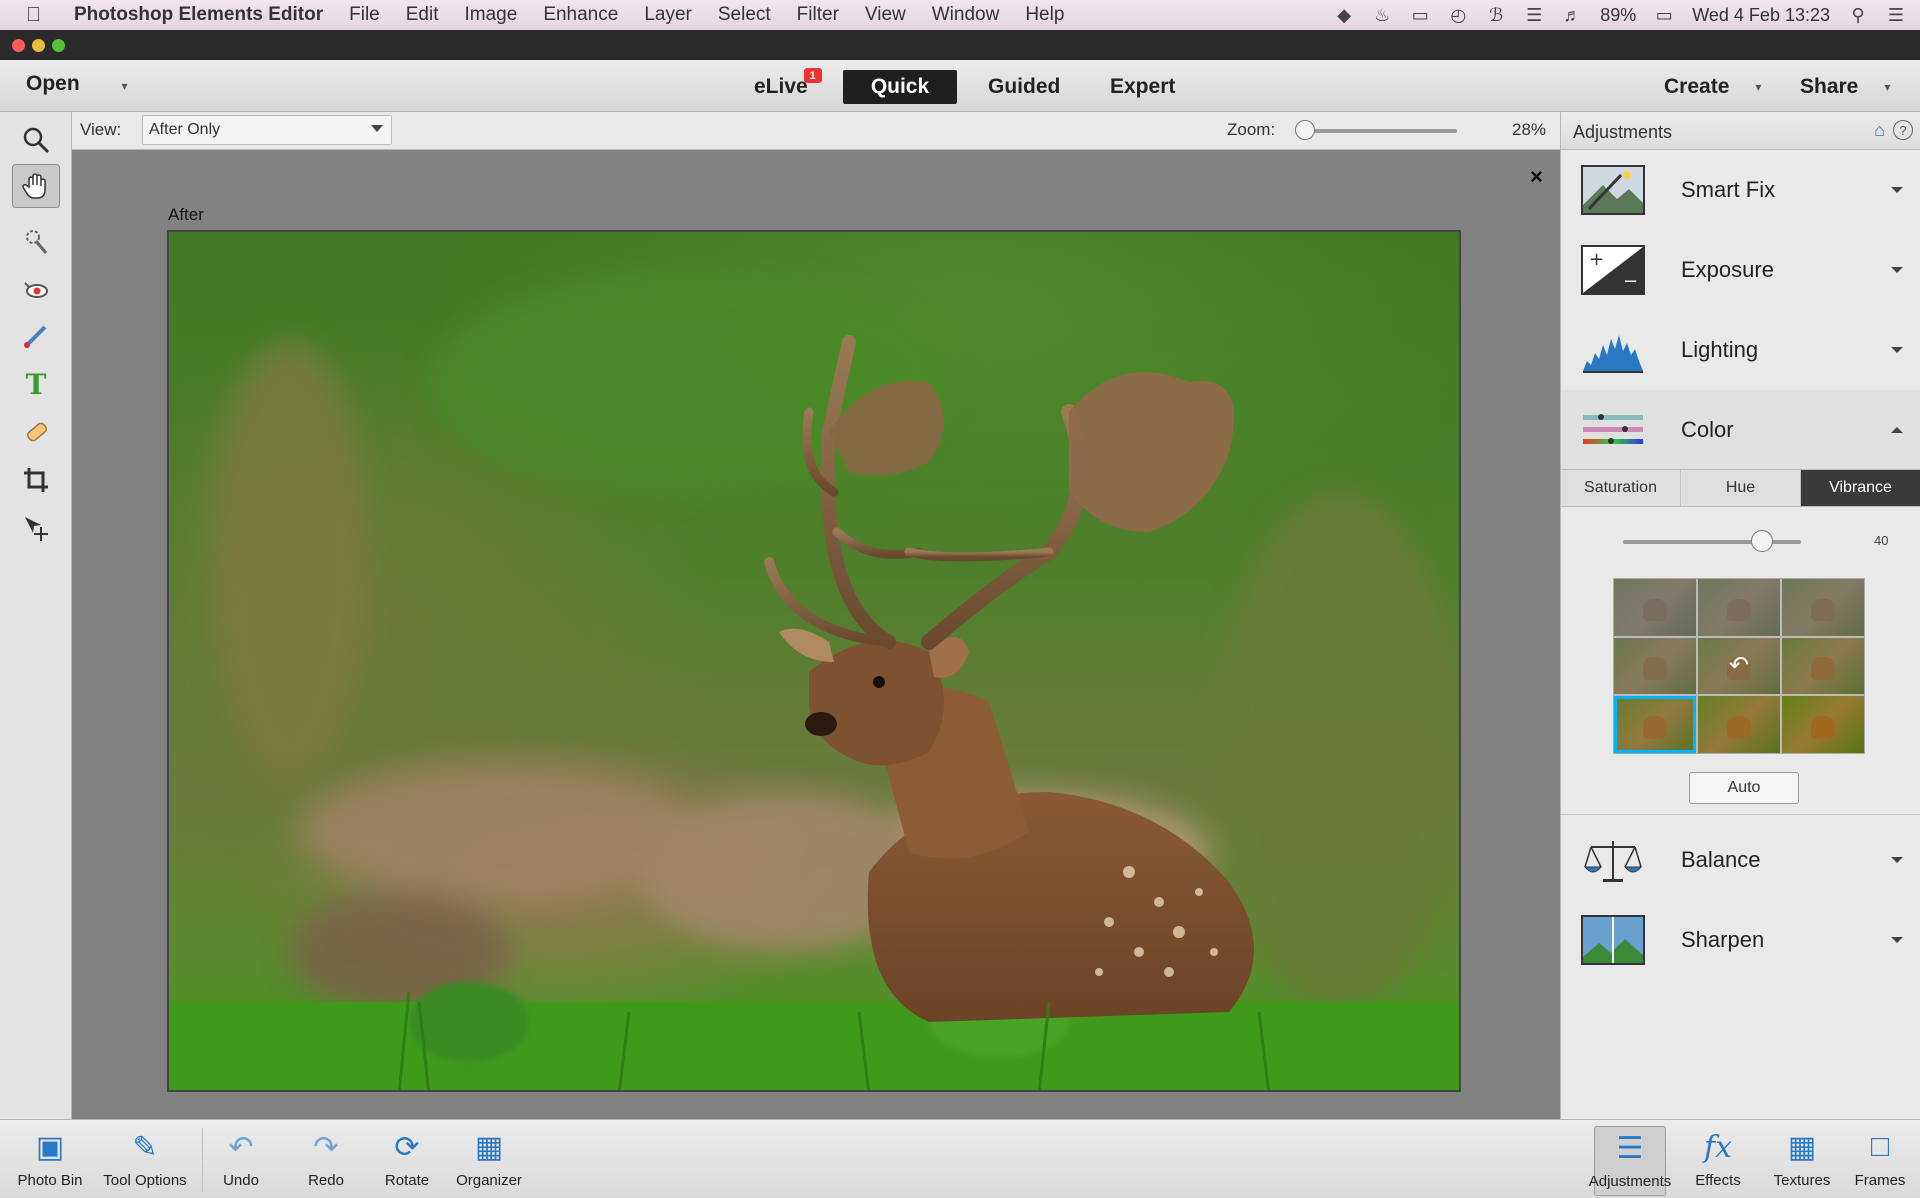 The width and height of the screenshot is (1920, 1198). What do you see at coordinates (1761, 15) in the screenshot?
I see `clock: Wed 4 Feb 13:23` at bounding box center [1761, 15].